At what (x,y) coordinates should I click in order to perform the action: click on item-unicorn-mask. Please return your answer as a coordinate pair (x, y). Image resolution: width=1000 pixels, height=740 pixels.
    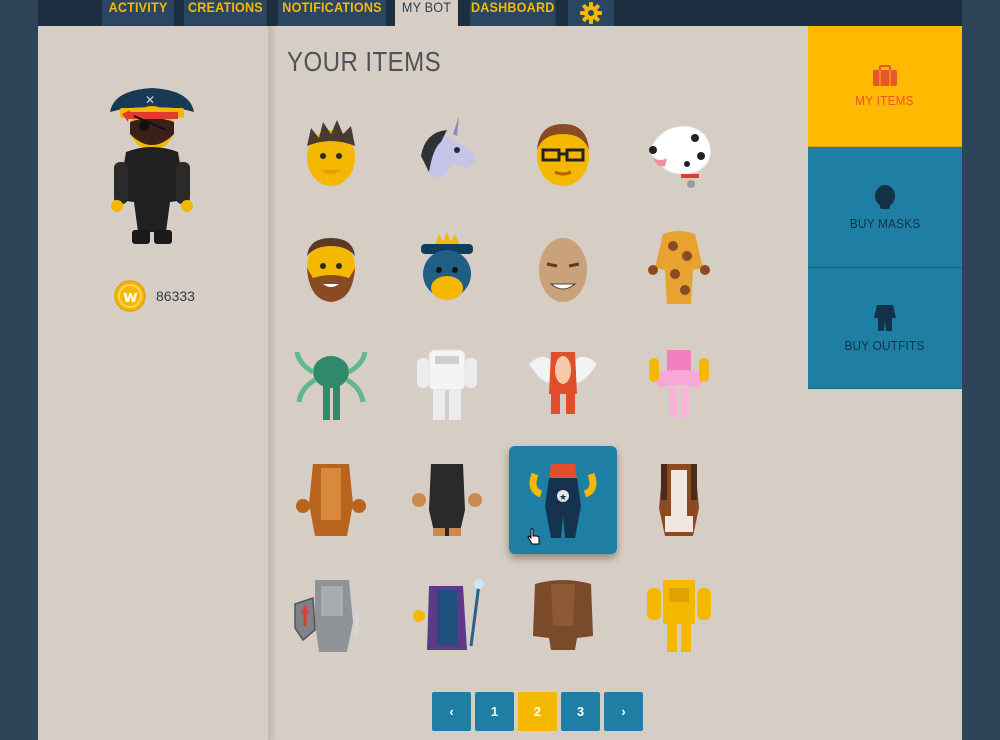
    Looking at the image, I should click on (447, 152).